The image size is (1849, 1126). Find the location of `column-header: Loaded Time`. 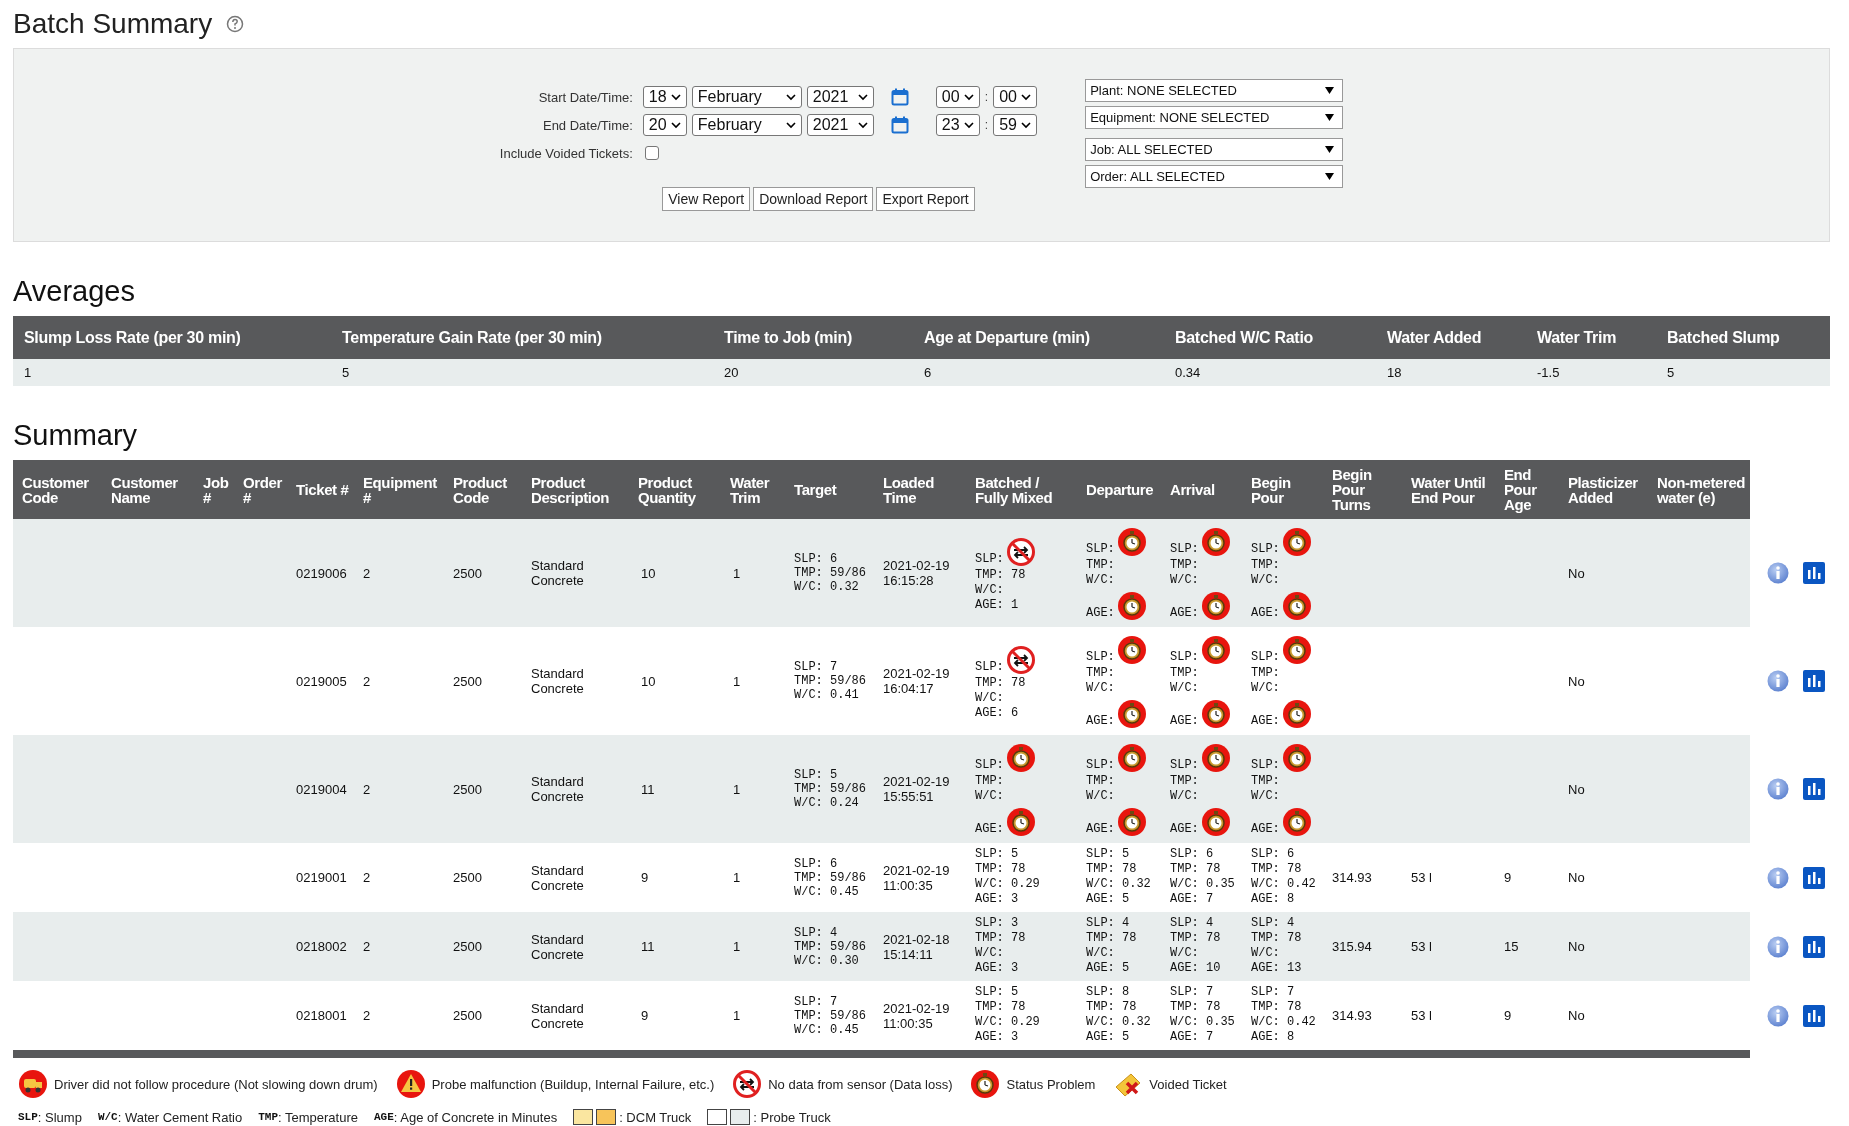

column-header: Loaded Time is located at coordinates (920, 489).